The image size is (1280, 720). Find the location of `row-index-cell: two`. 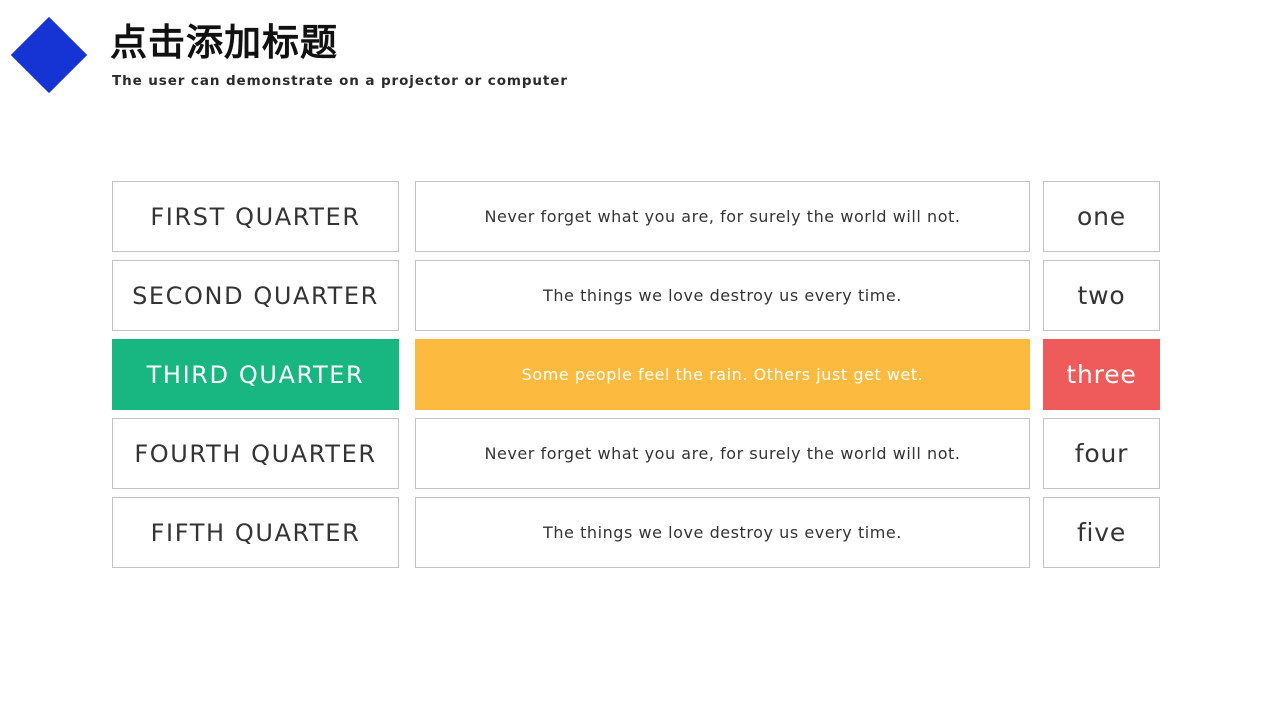

row-index-cell: two is located at coordinates (1101, 295).